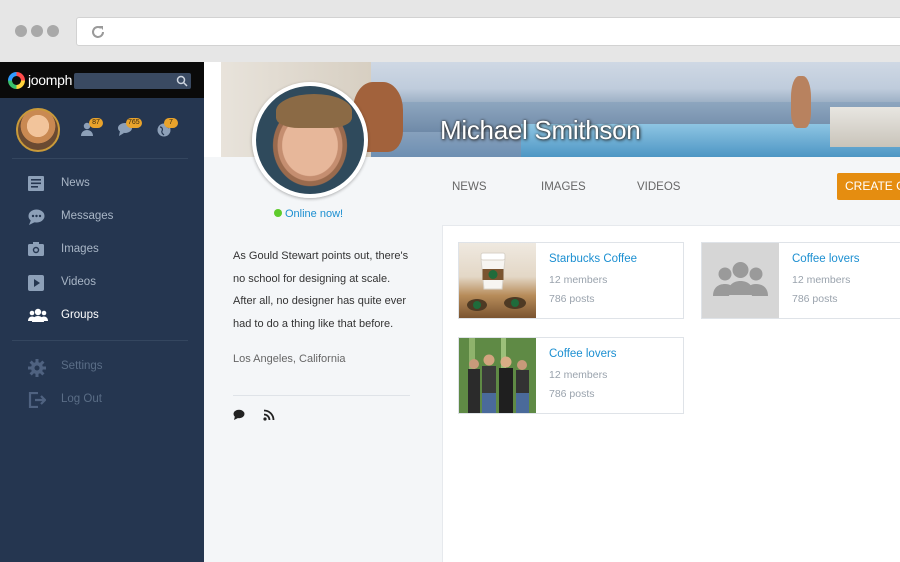  What do you see at coordinates (38, 130) in the screenshot?
I see `user-avatar` at bounding box center [38, 130].